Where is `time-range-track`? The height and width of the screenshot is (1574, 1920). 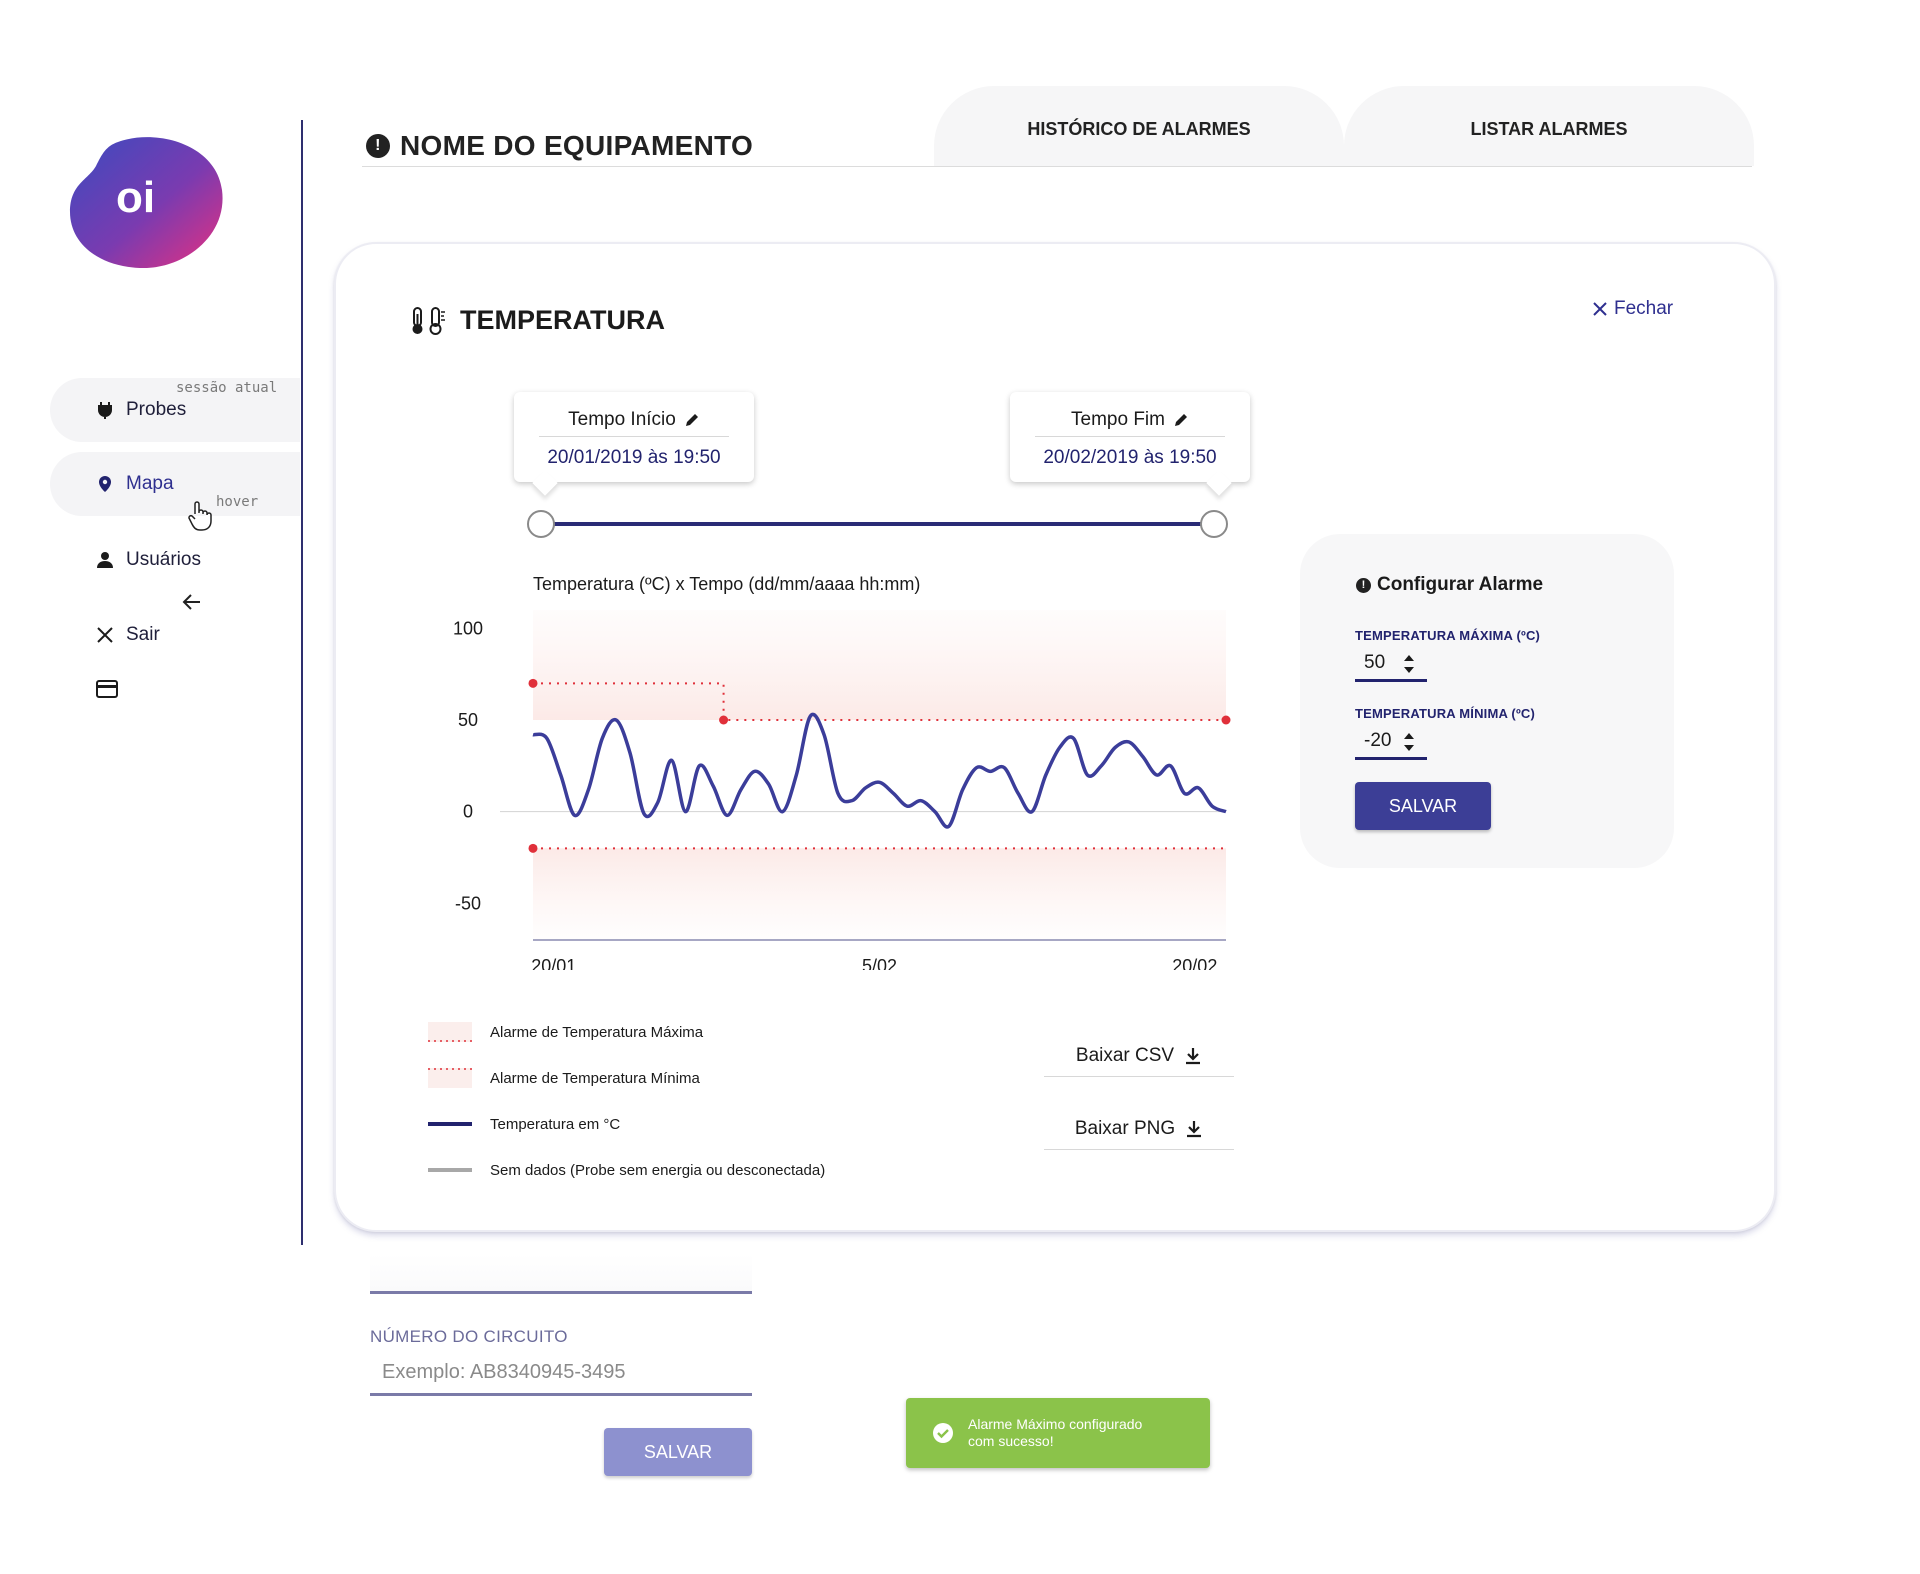 time-range-track is located at coordinates (877, 524).